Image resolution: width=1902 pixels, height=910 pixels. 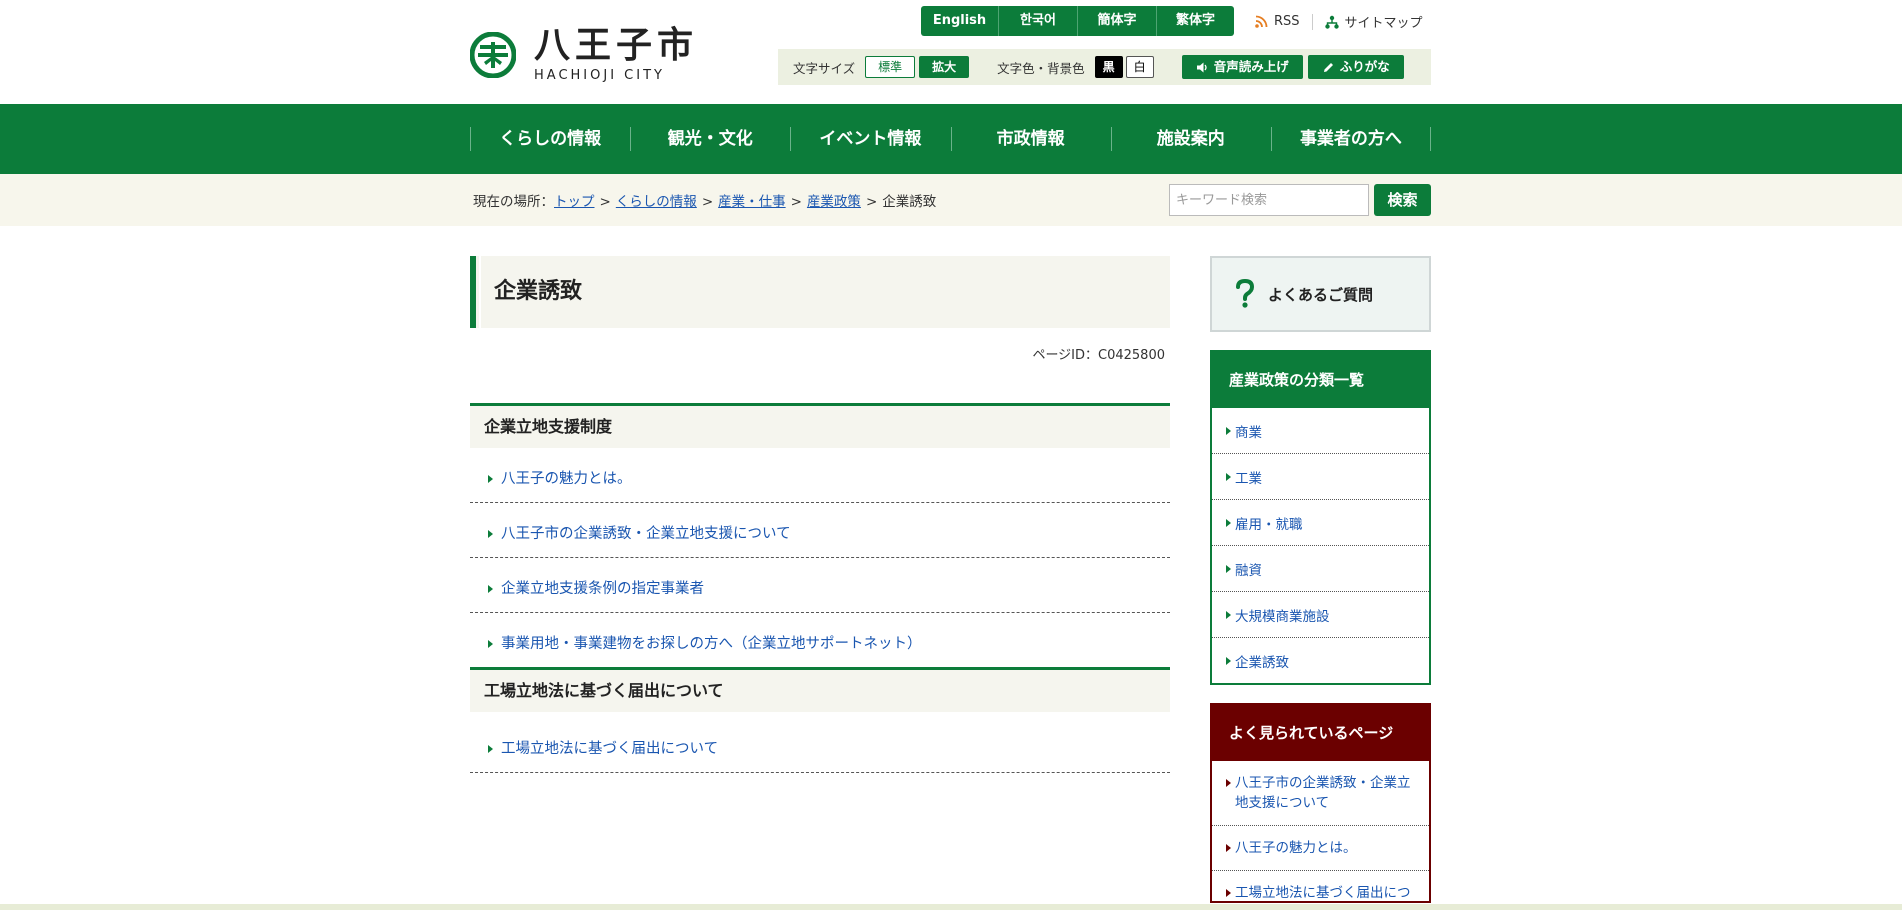 I want to click on text-size-standard-button: 標準, so click(x=890, y=67).